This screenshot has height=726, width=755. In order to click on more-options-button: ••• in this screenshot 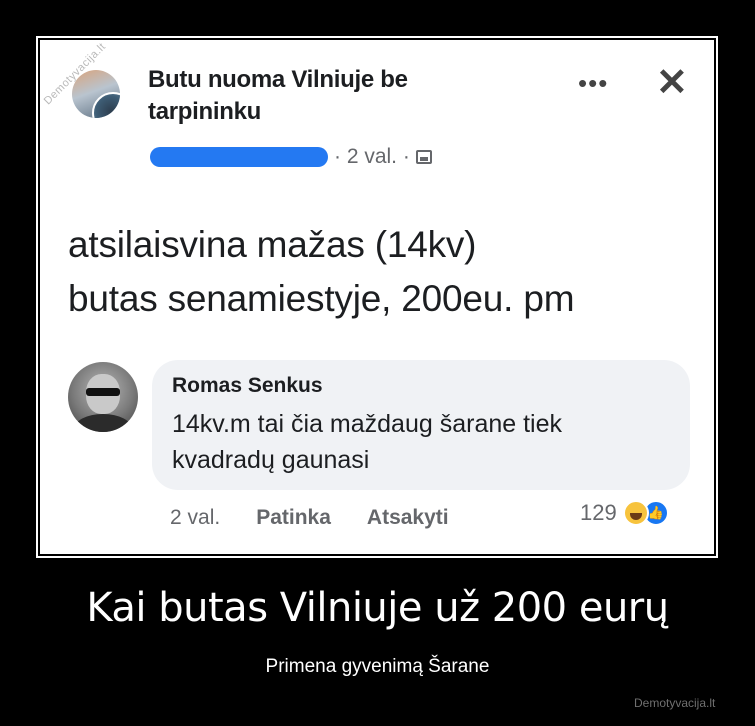, I will do `click(593, 83)`.